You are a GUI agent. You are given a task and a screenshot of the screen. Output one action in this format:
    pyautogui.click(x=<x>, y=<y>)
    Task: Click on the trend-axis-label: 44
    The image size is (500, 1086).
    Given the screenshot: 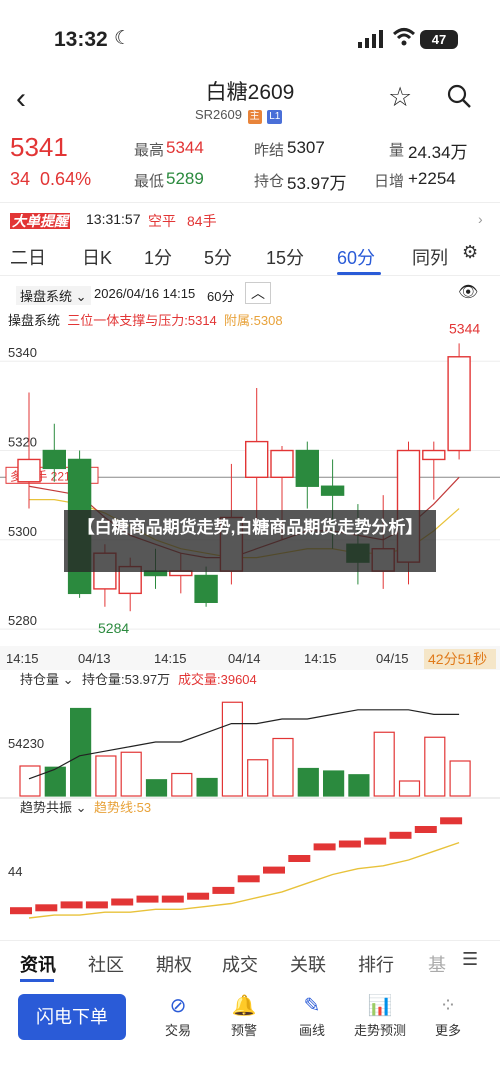 What is the action you would take?
    pyautogui.click(x=15, y=871)
    